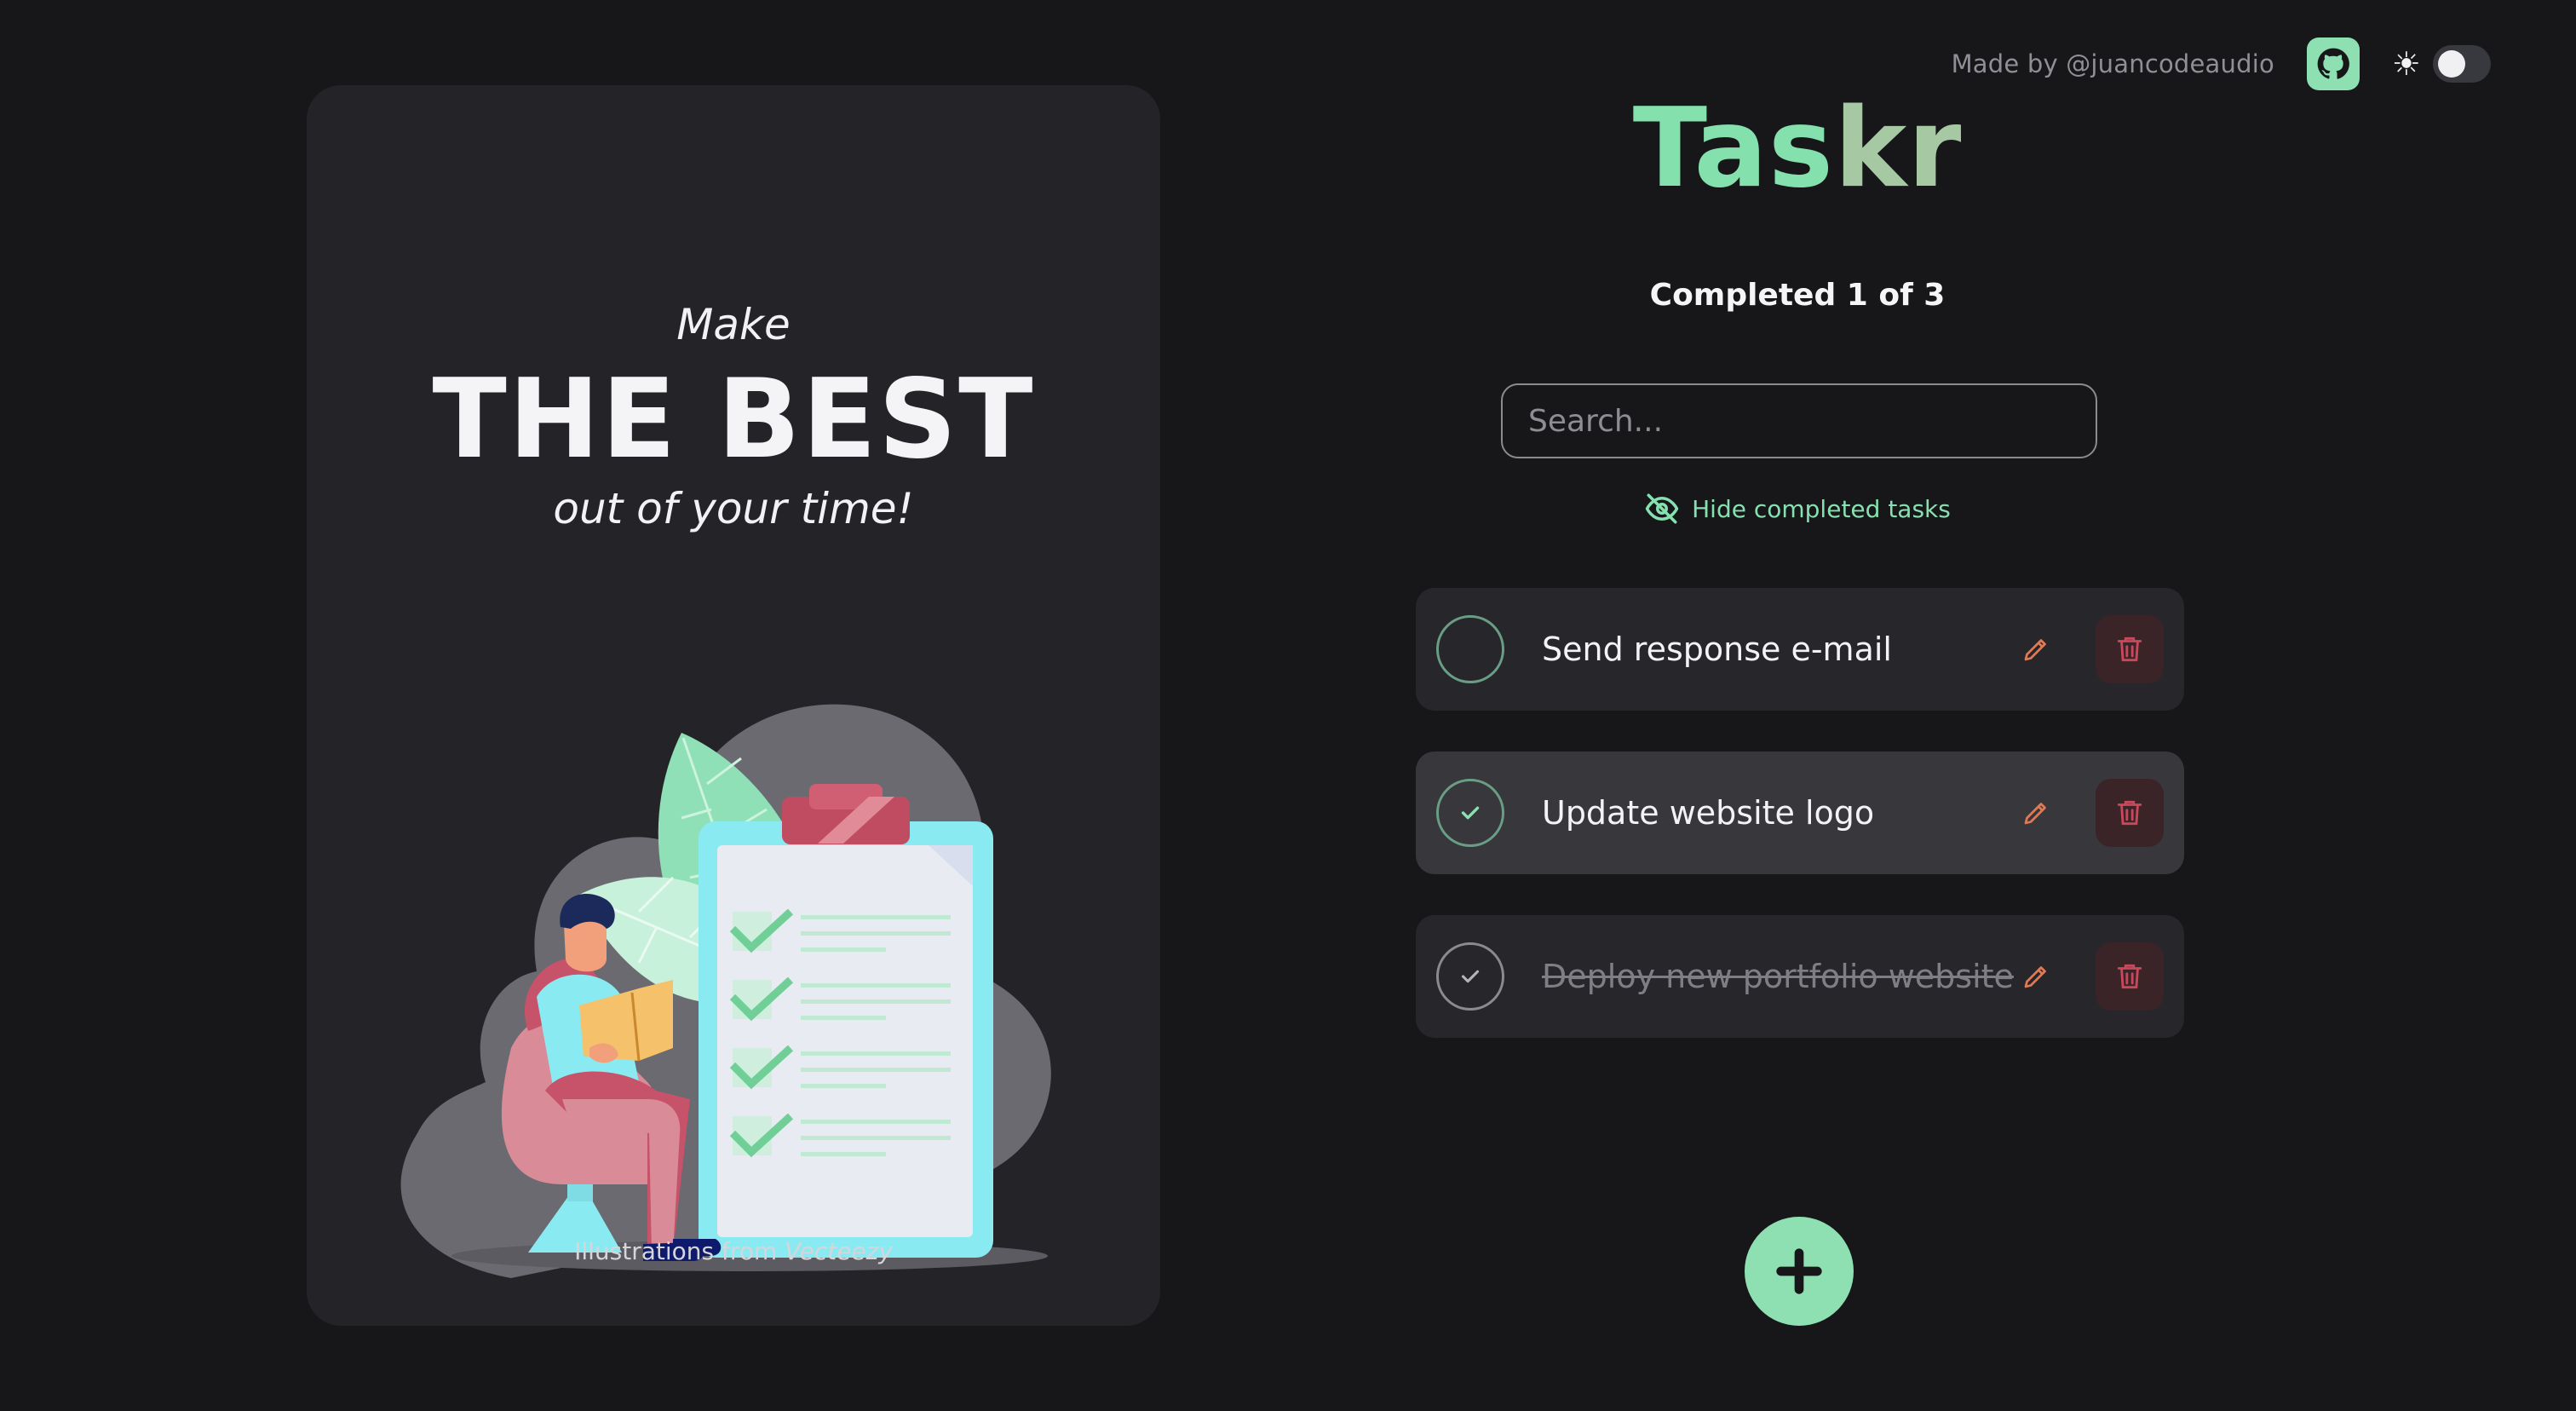 The image size is (2576, 1411). I want to click on theme-switcher: ☀, so click(2441, 64).